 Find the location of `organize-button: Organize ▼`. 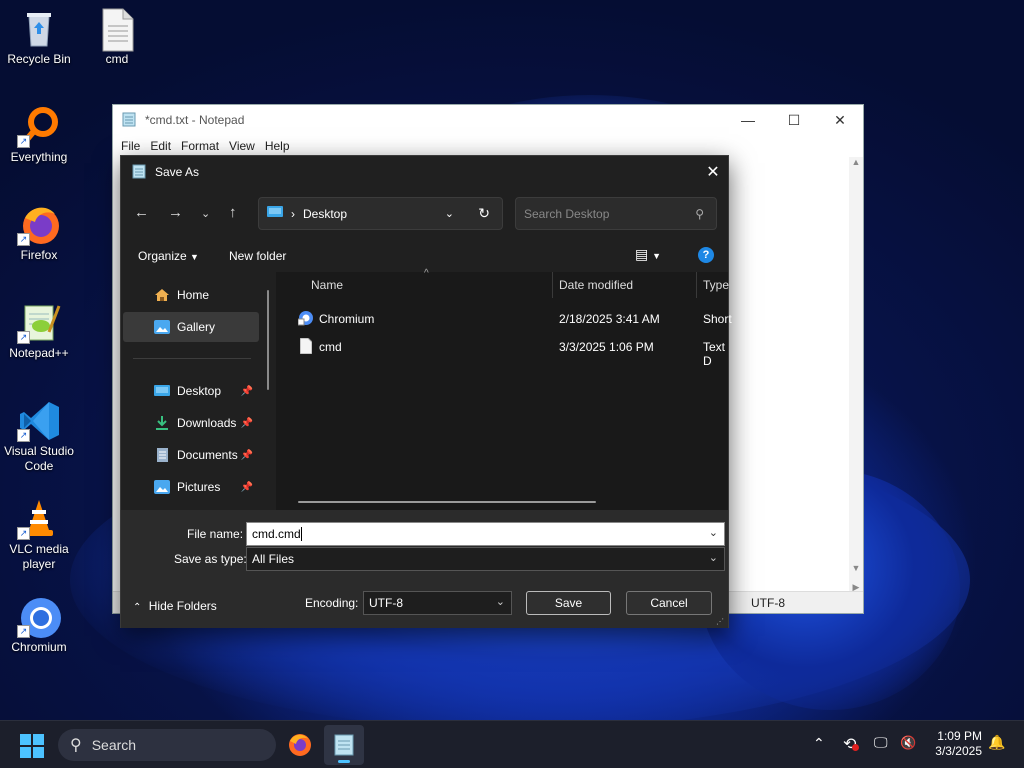

organize-button: Organize ▼ is located at coordinates (168, 256).